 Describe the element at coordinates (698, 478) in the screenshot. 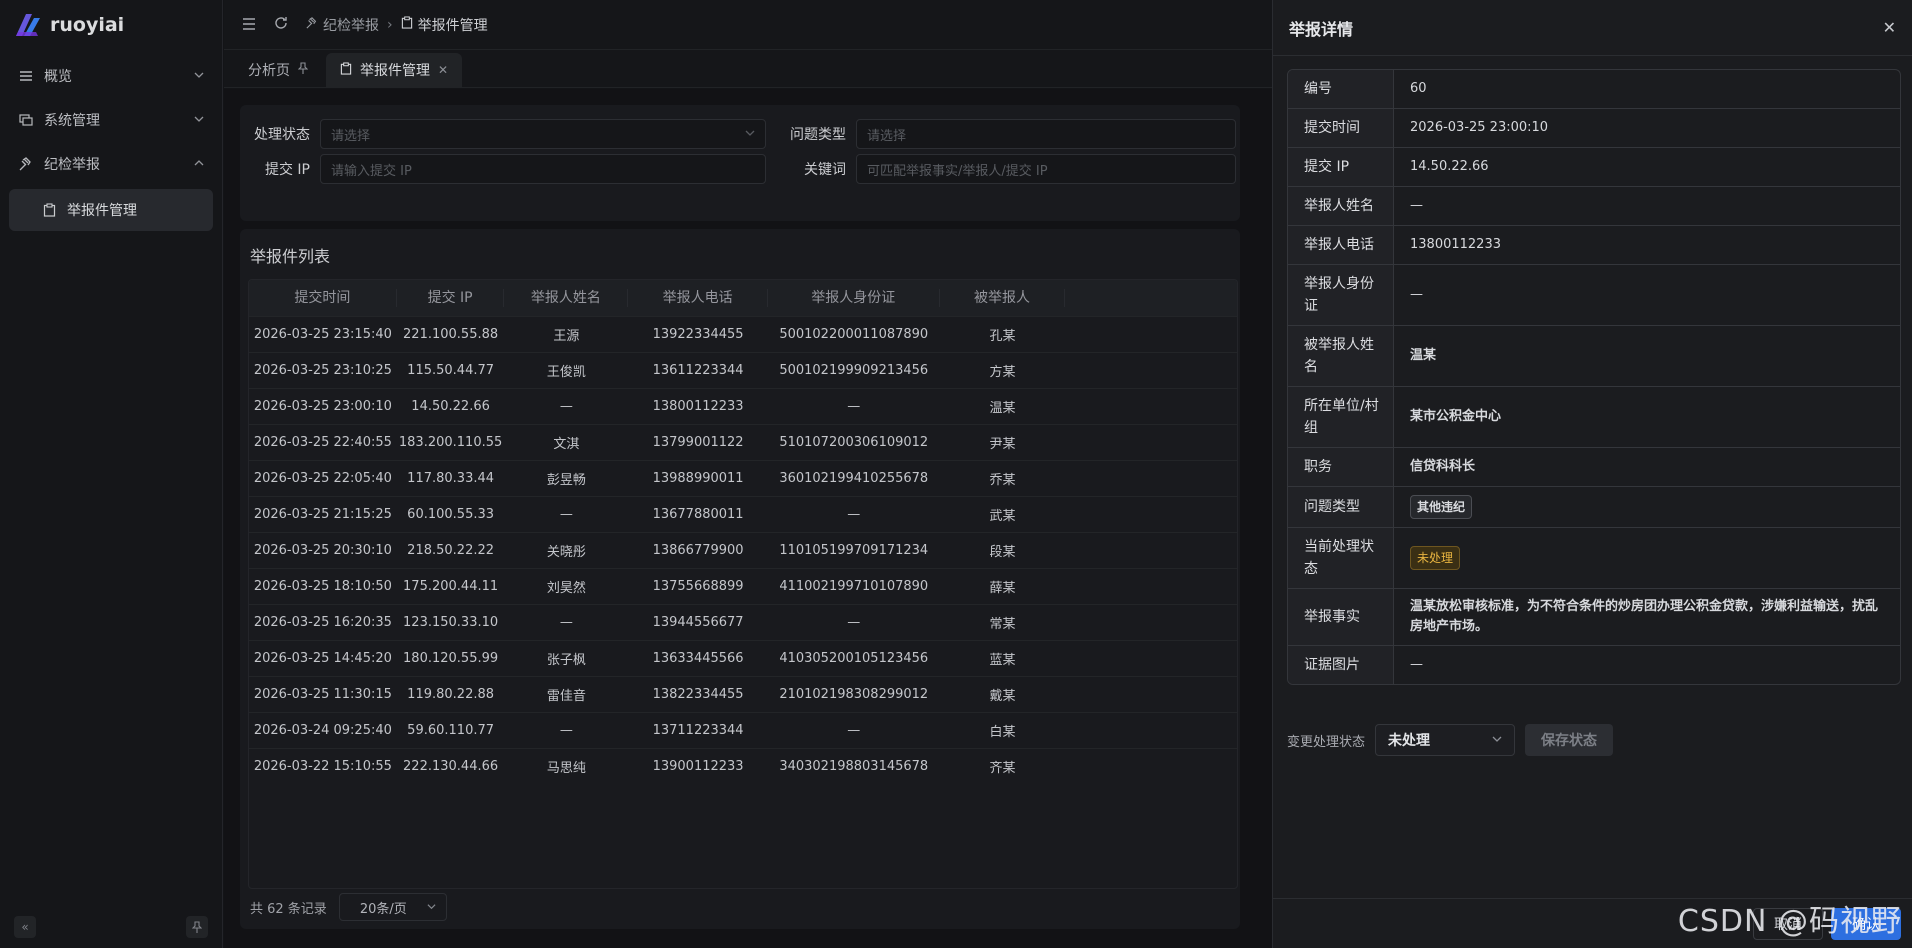

I see `table-cell: 13988990011` at that location.